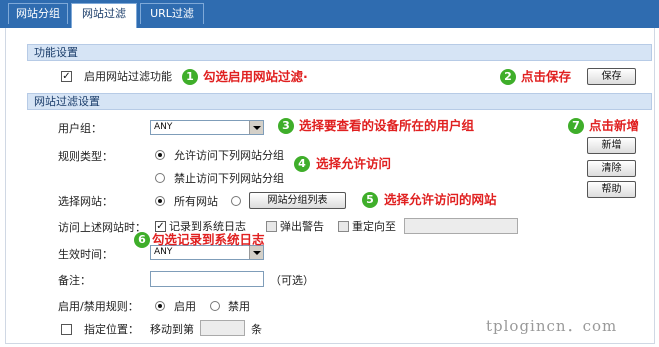 Image resolution: width=659 pixels, height=347 pixels. Describe the element at coordinates (38, 13) in the screenshot. I see `tab-website-group: 网站分组` at that location.